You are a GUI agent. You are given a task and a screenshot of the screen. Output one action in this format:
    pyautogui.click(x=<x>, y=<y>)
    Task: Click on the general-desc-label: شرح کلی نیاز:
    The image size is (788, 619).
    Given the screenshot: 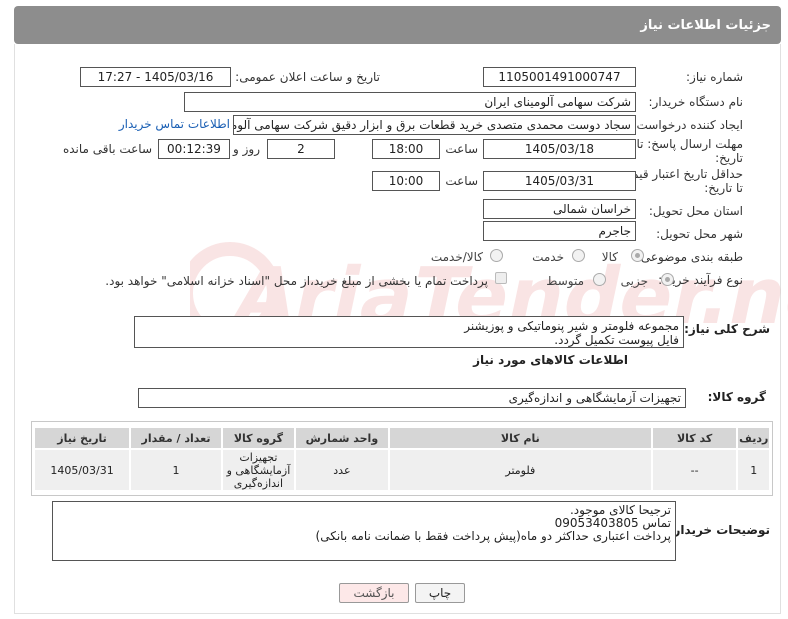 What is the action you would take?
    pyautogui.click(x=727, y=329)
    